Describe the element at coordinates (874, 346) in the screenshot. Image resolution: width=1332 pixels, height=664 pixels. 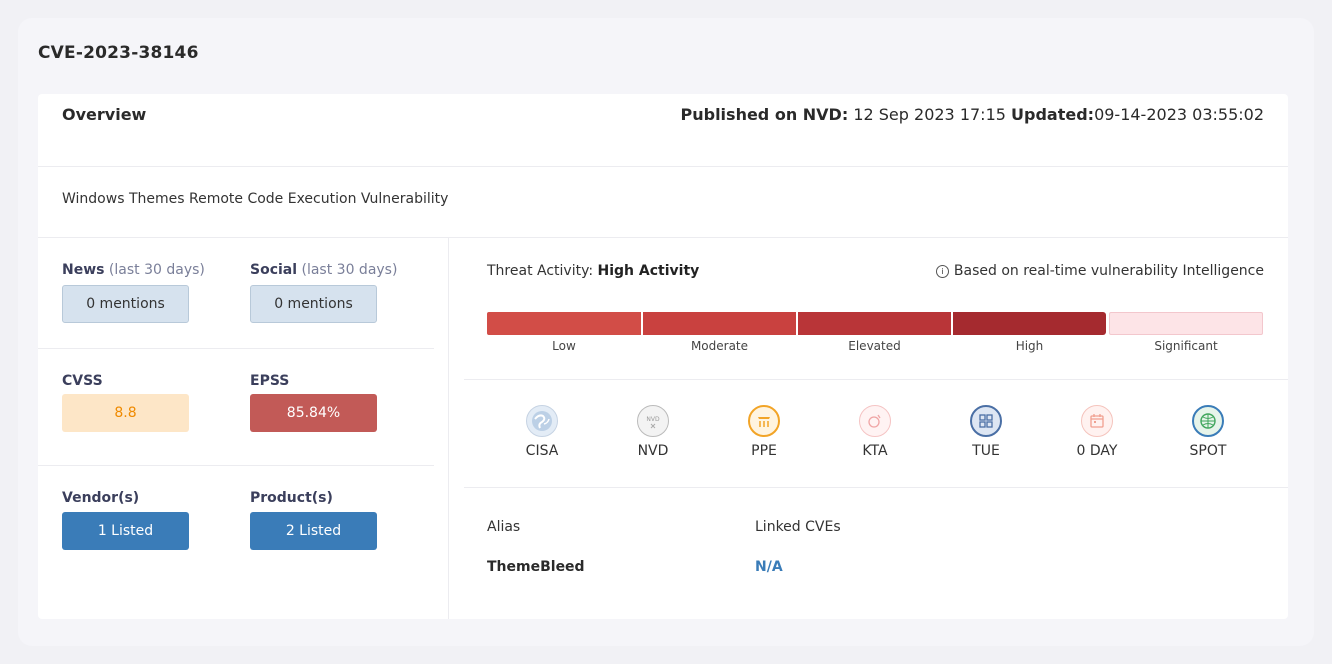
I see `threat-level-elevated: Elevated` at that location.